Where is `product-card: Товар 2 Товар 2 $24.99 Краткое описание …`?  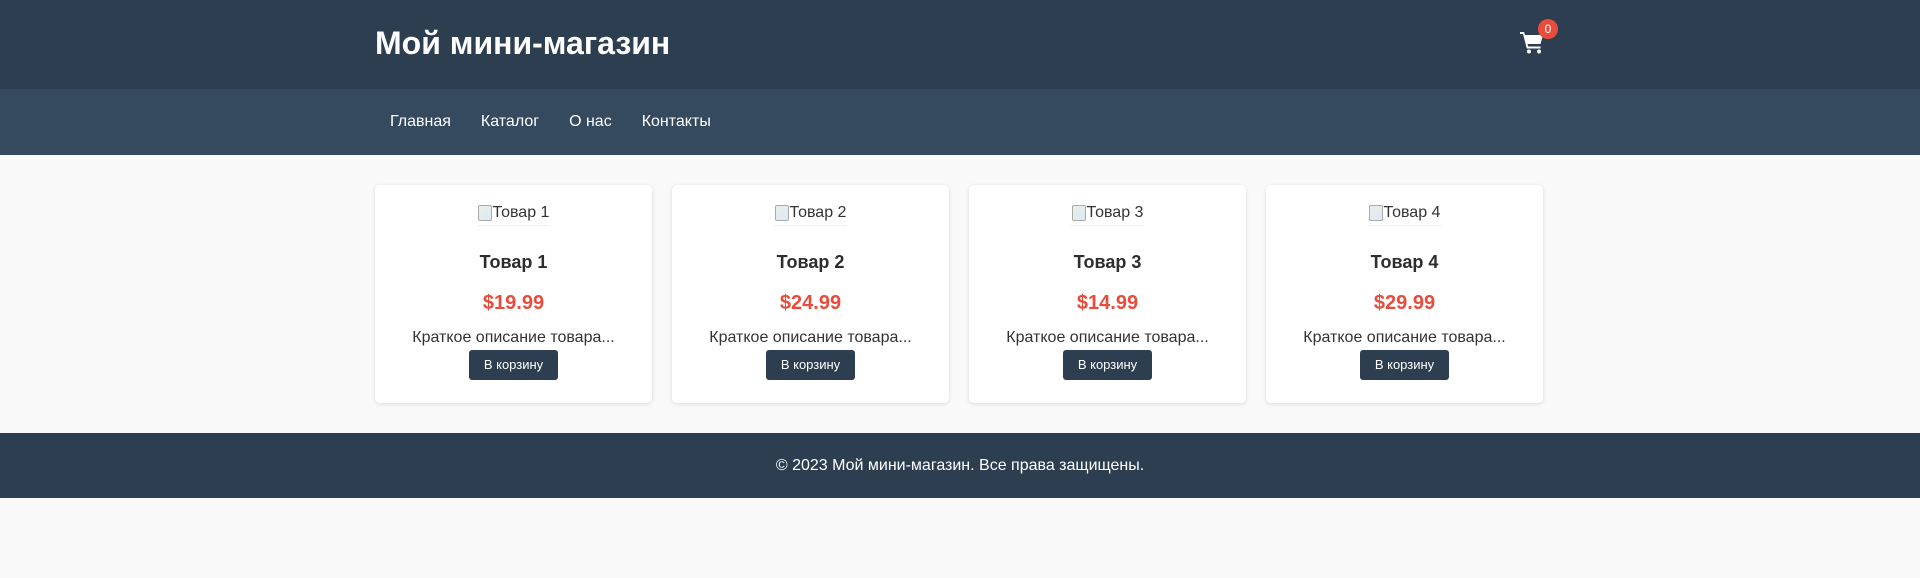
product-card: Товар 2 Товар 2 $24.99 Краткое описание … is located at coordinates (810, 294).